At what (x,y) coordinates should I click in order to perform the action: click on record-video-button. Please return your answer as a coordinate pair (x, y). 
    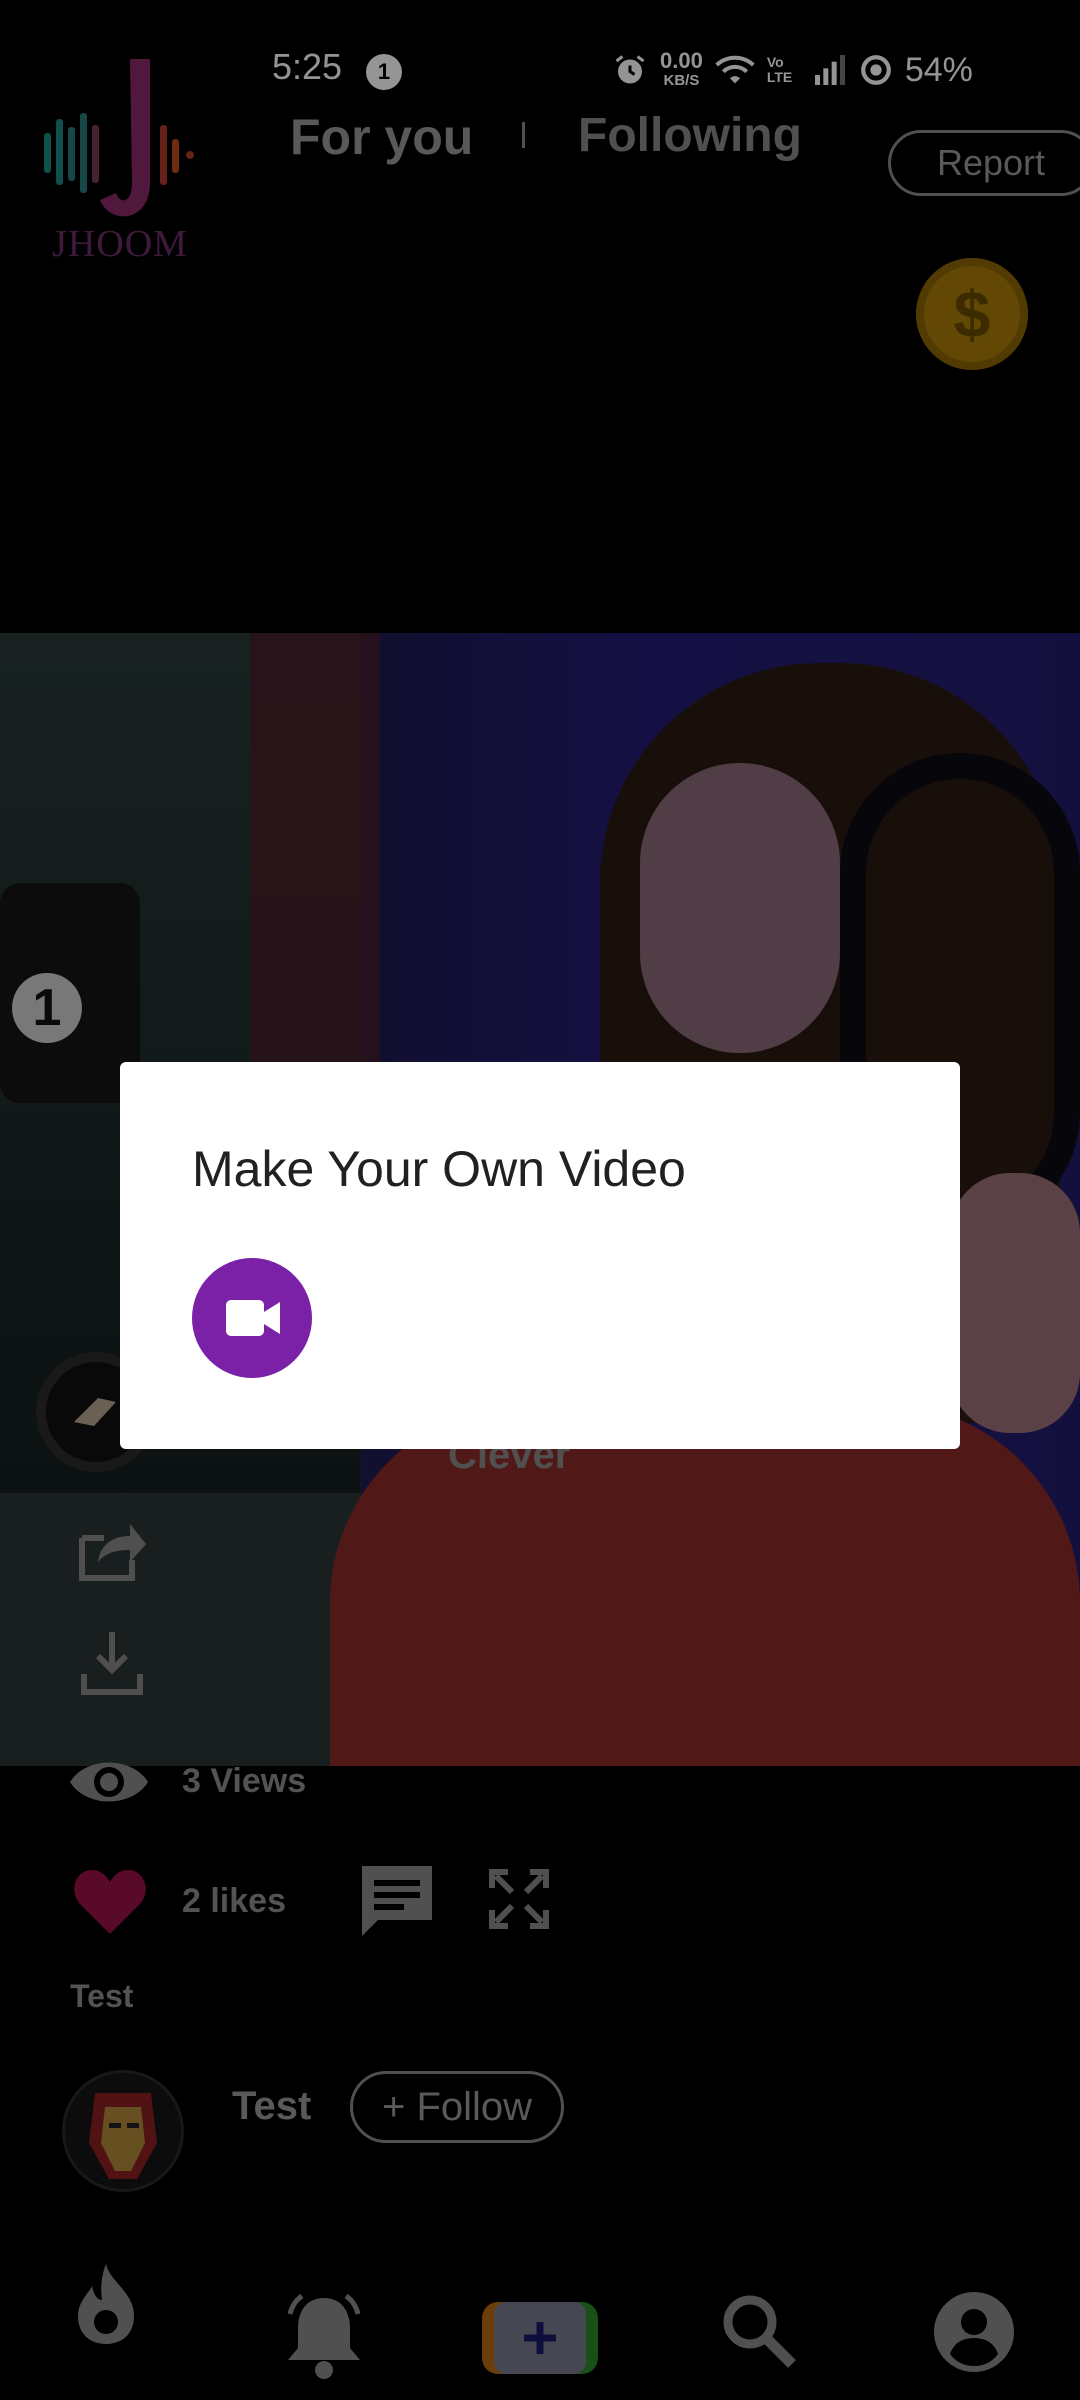
    Looking at the image, I should click on (252, 1318).